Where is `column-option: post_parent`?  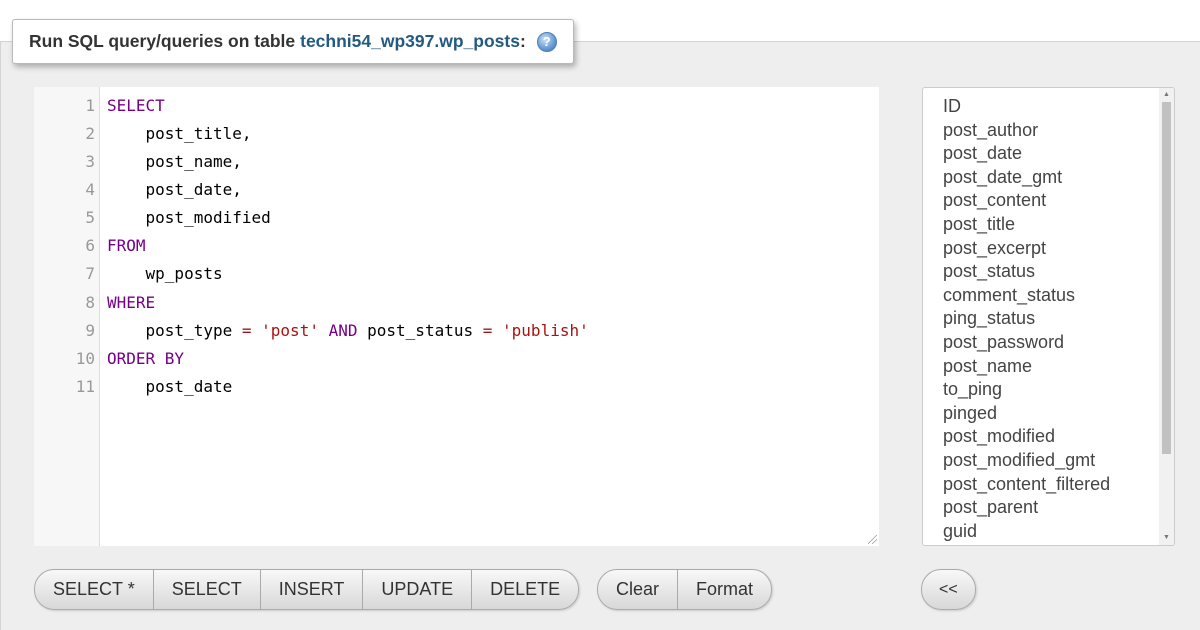 column-option: post_parent is located at coordinates (1026, 508).